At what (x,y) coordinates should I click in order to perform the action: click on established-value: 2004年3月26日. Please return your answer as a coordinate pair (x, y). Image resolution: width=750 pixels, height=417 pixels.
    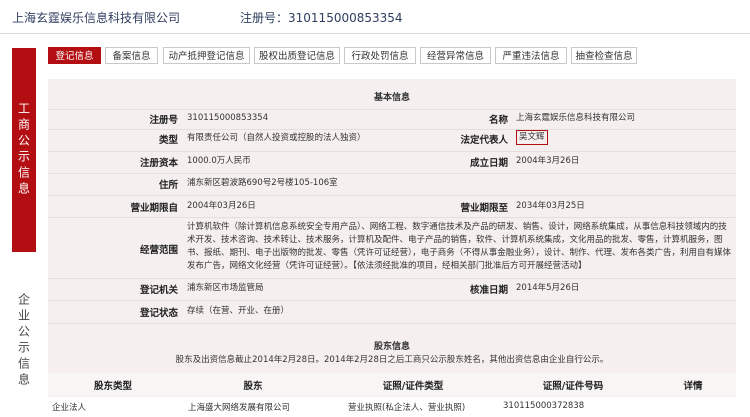
    Looking at the image, I should click on (548, 161).